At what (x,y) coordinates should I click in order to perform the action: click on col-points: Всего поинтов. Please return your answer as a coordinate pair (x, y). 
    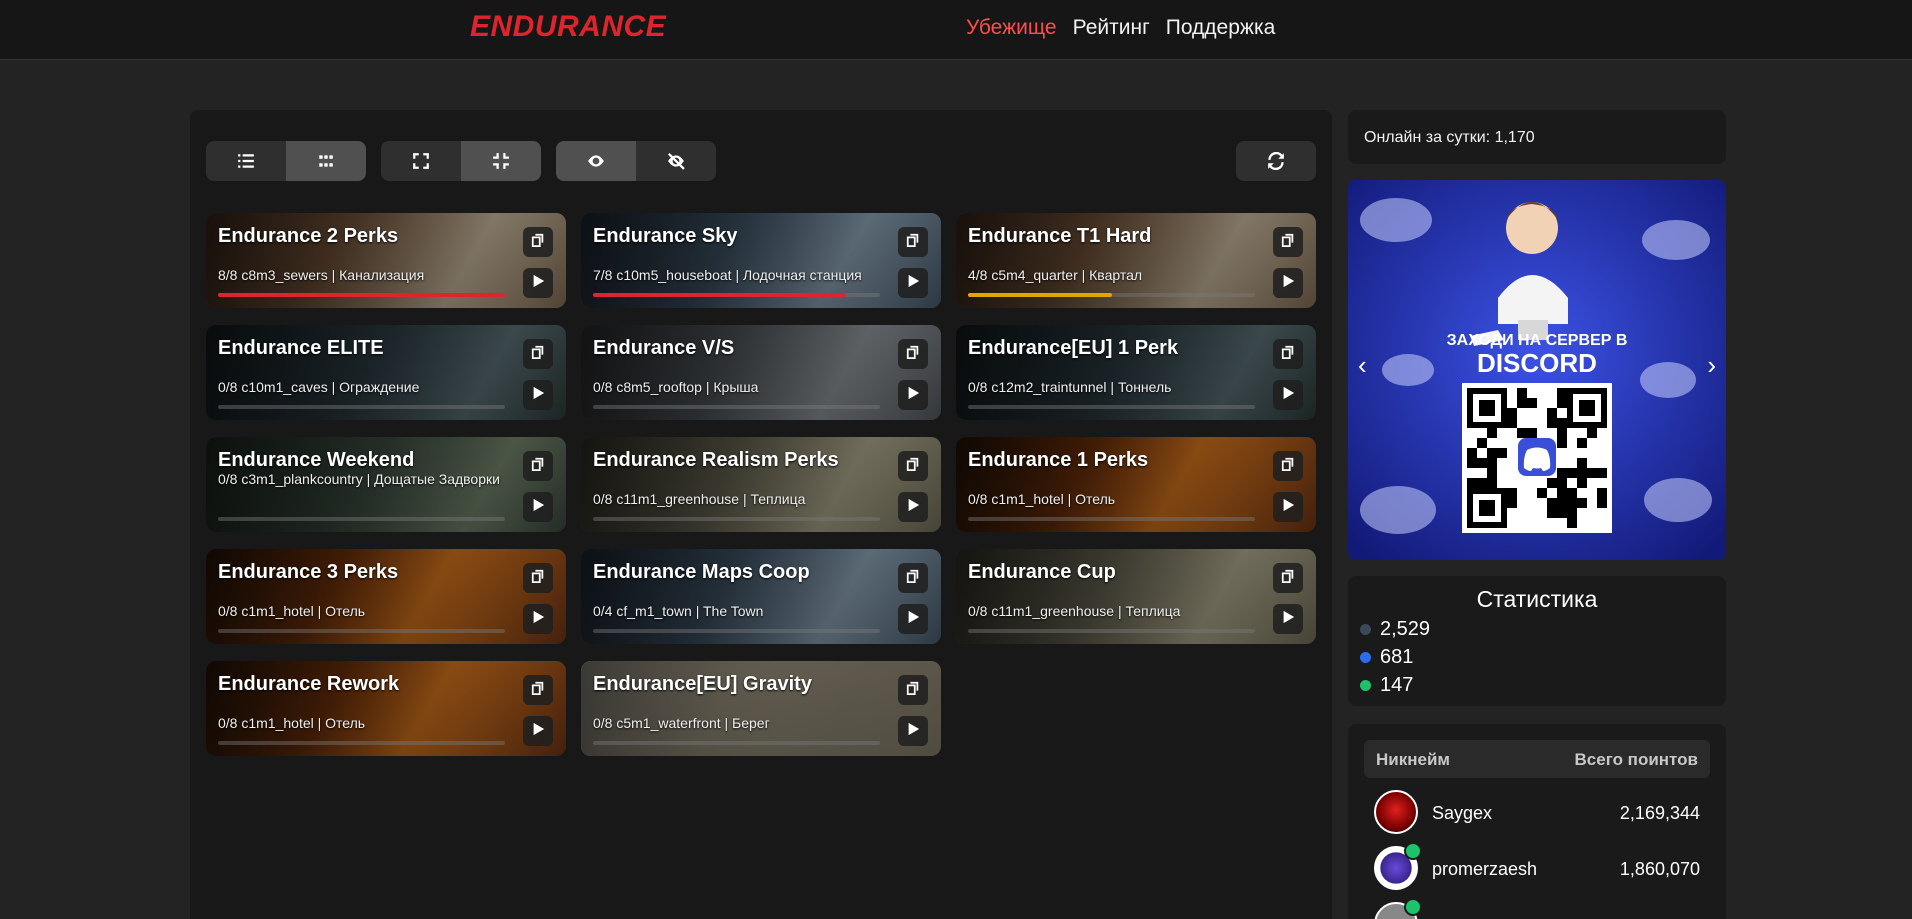
    Looking at the image, I should click on (1636, 760).